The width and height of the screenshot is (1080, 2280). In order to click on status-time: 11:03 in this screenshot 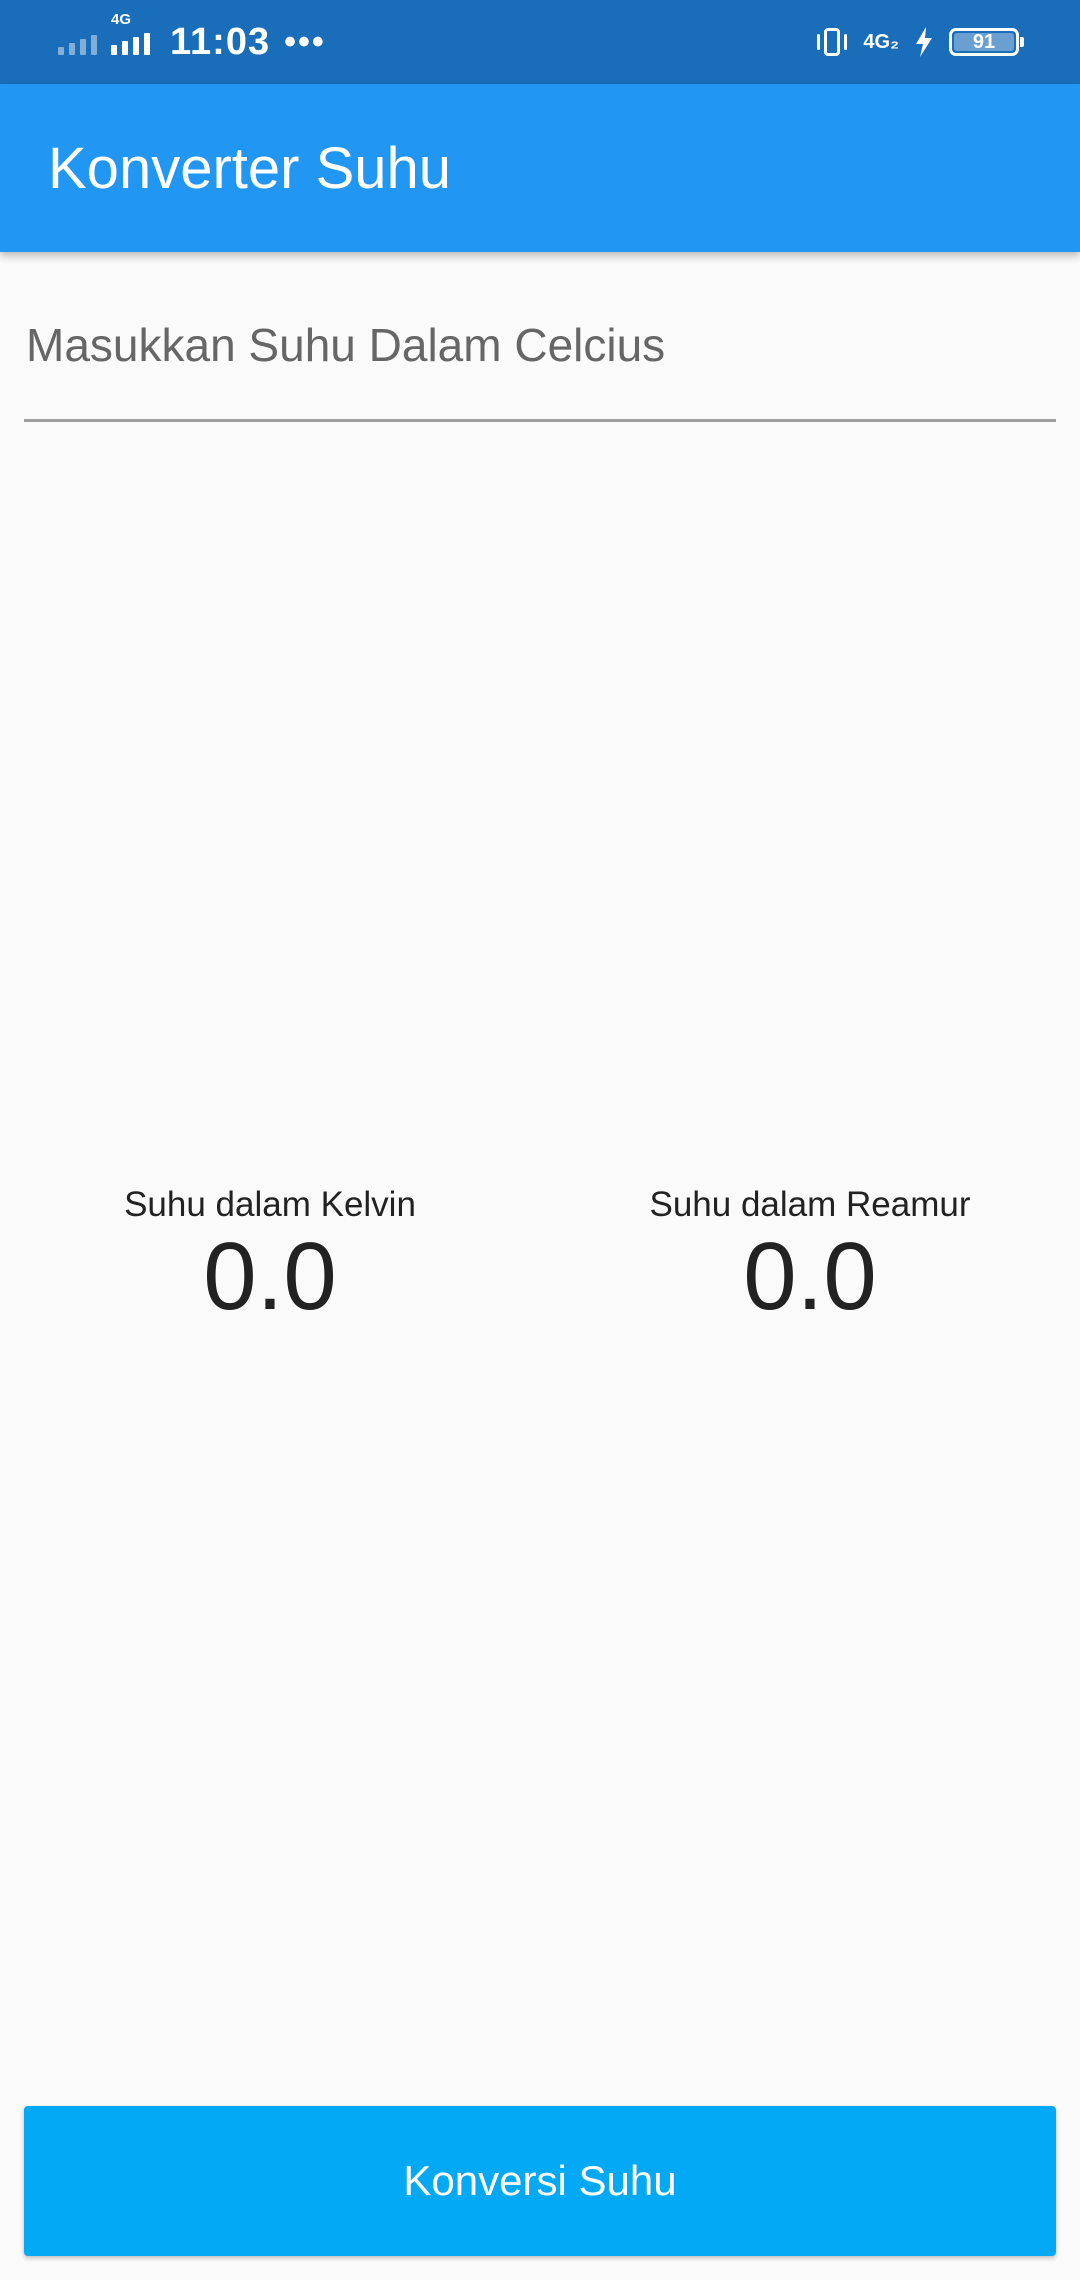, I will do `click(220, 41)`.